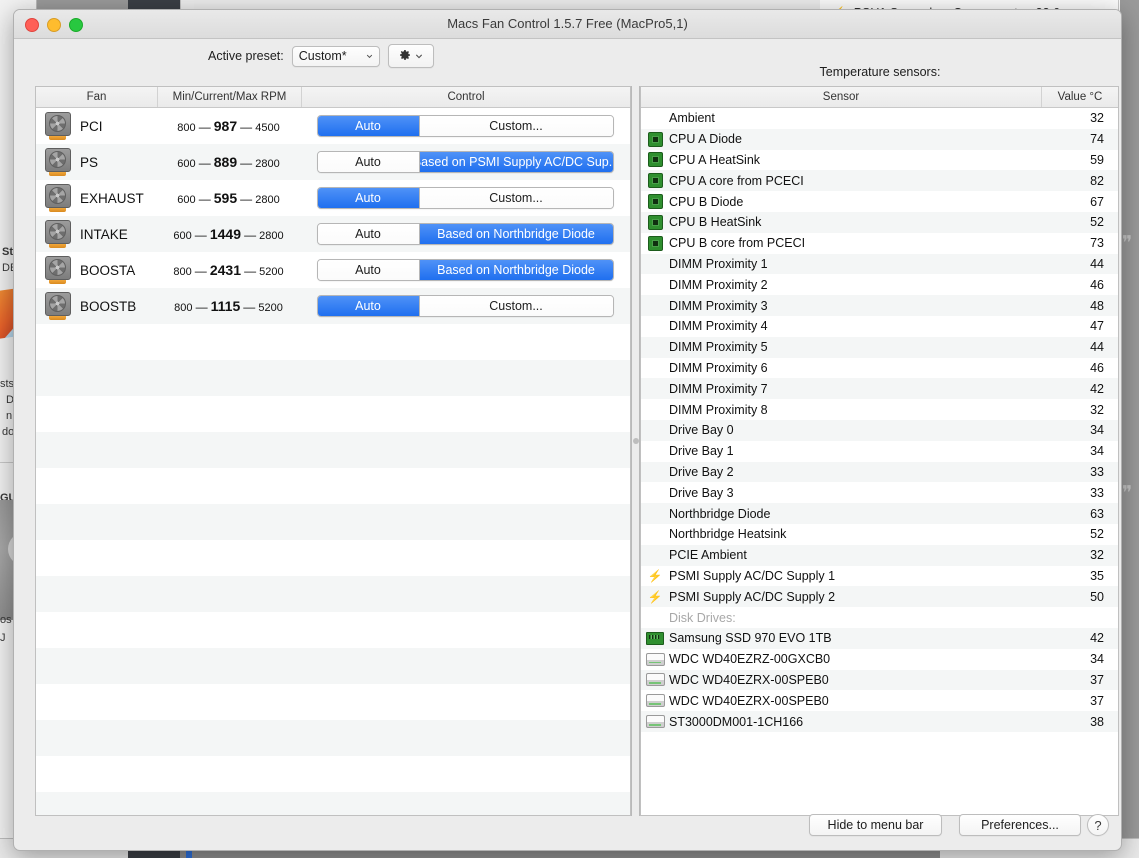 This screenshot has width=1139, height=858. What do you see at coordinates (879, 389) in the screenshot?
I see `table-row: DIMM Proximity 7 42` at bounding box center [879, 389].